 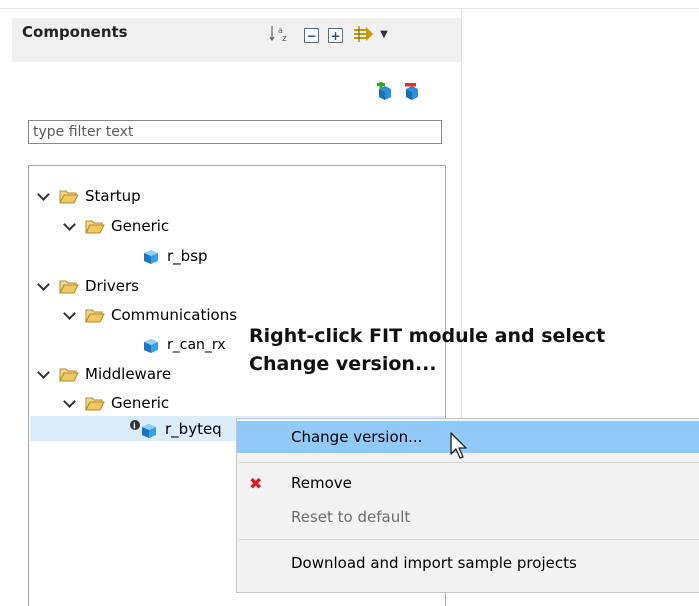 What do you see at coordinates (143, 429) in the screenshot?
I see `component-cube-info-icon: i` at bounding box center [143, 429].